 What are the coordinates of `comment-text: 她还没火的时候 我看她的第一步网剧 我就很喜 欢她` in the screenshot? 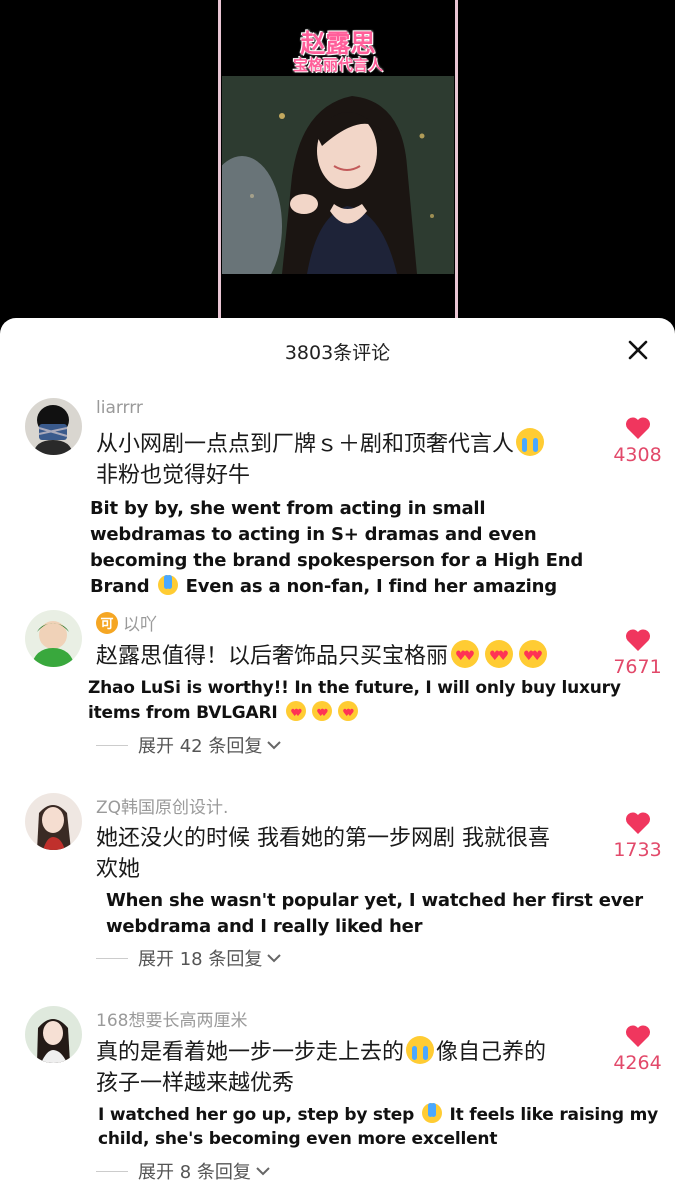 It's located at (323, 854).